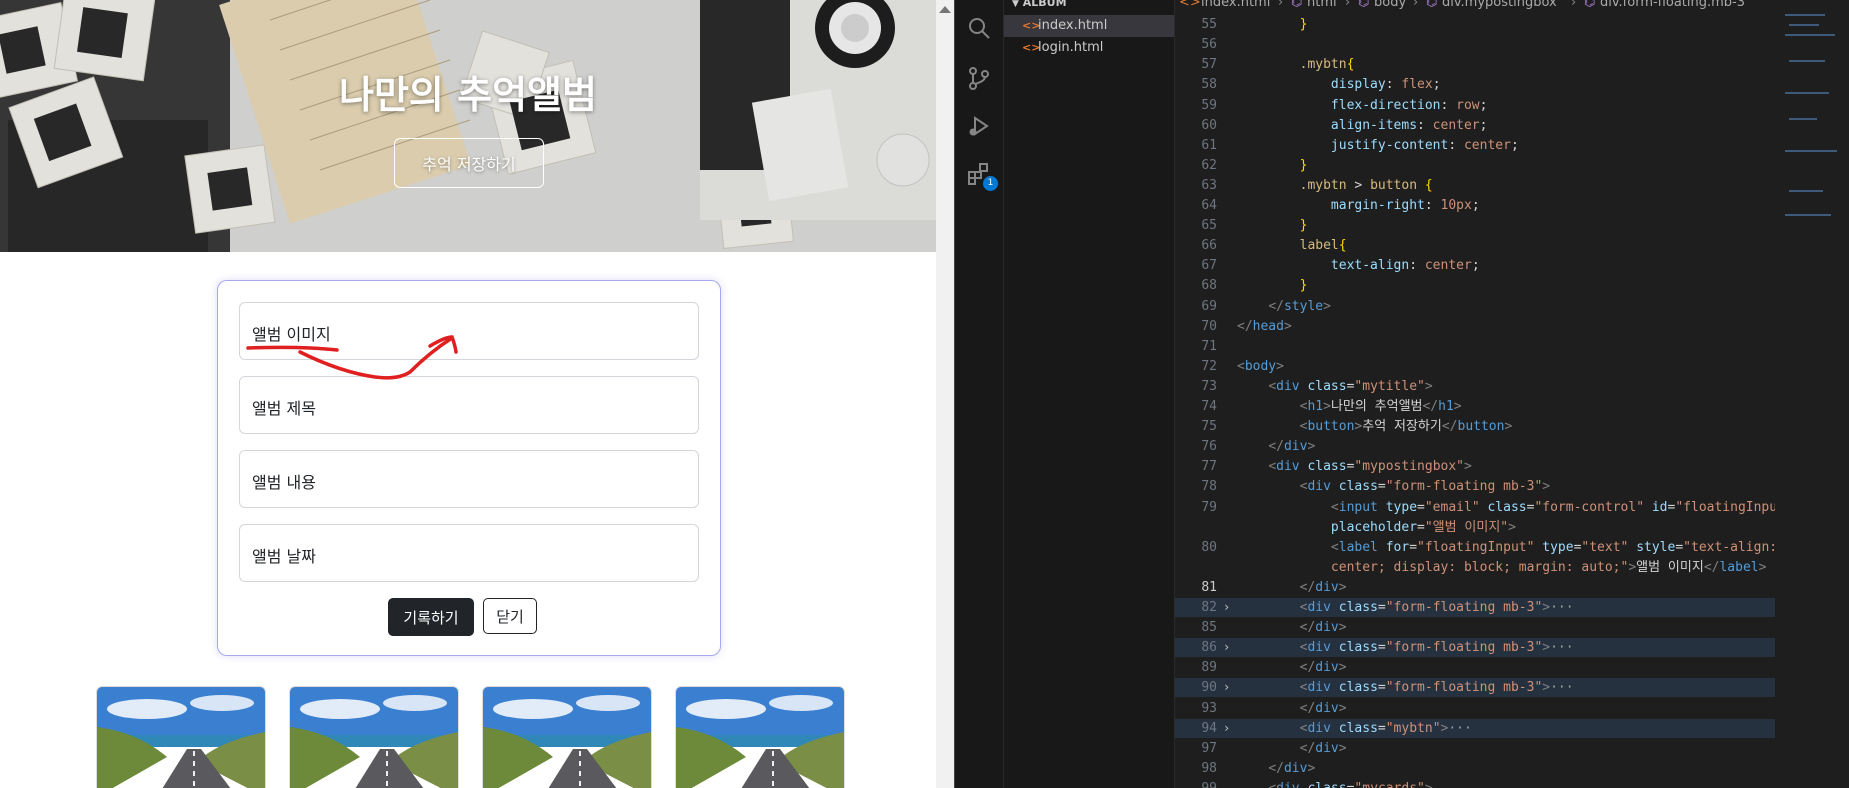 This screenshot has height=788, width=1849. What do you see at coordinates (1209, 286) in the screenshot?
I see `line-number: 68` at bounding box center [1209, 286].